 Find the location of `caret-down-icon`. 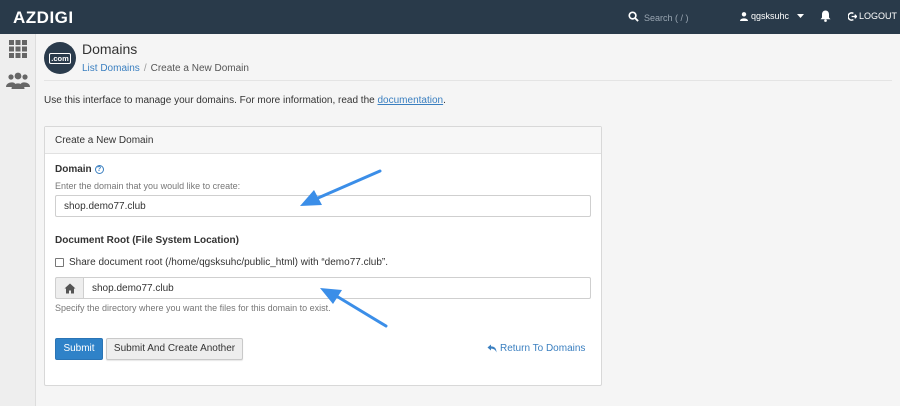

caret-down-icon is located at coordinates (801, 16).